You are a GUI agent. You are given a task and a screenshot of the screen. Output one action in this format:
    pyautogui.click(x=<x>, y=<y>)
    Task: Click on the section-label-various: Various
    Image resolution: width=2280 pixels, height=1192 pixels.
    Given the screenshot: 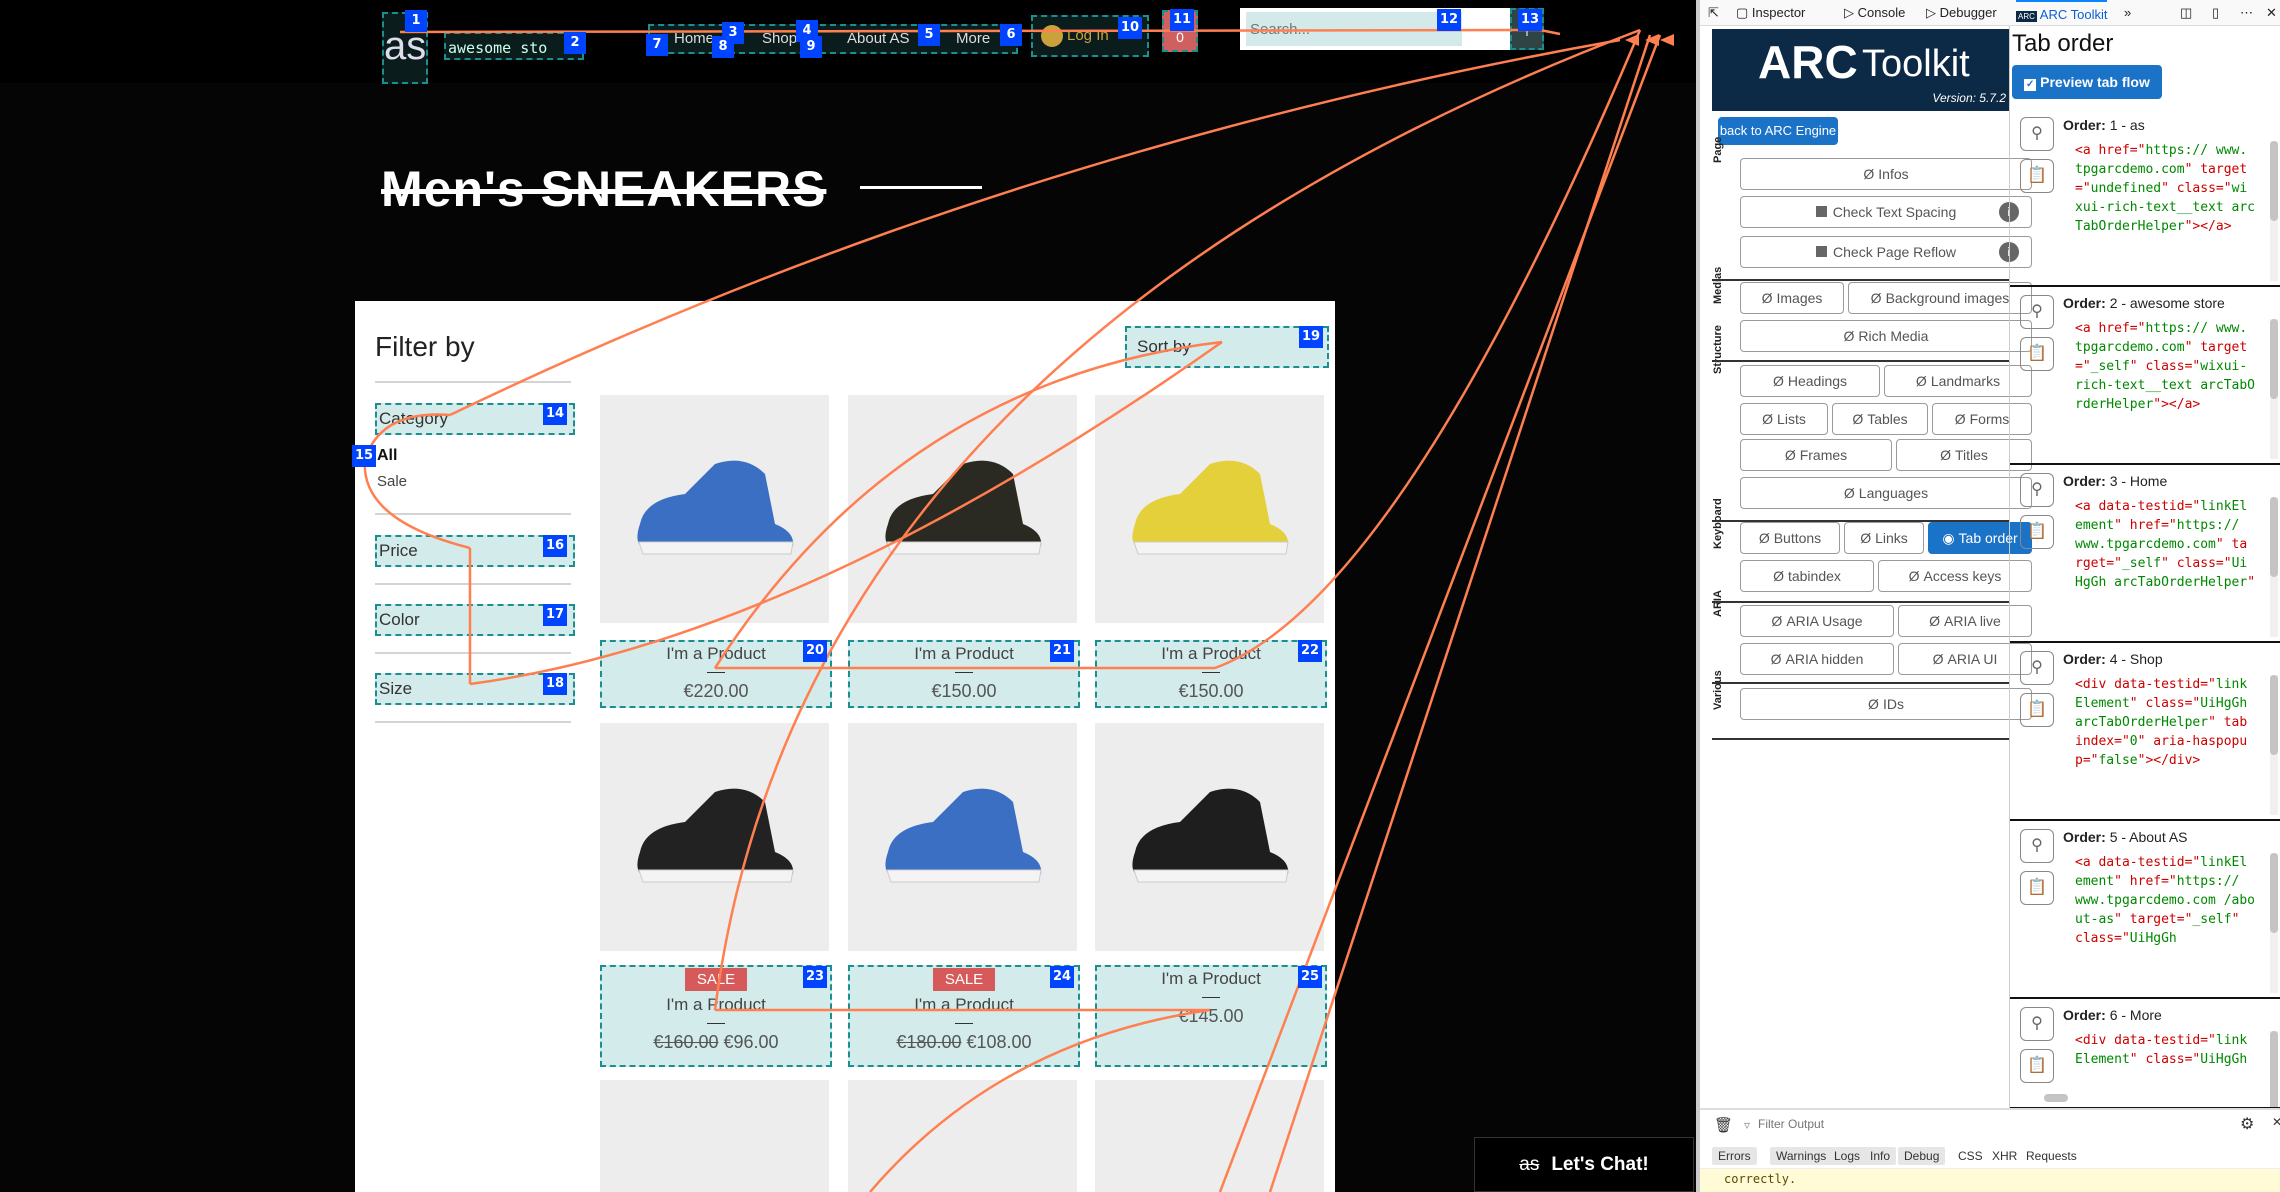 What is the action you would take?
    pyautogui.click(x=1718, y=690)
    